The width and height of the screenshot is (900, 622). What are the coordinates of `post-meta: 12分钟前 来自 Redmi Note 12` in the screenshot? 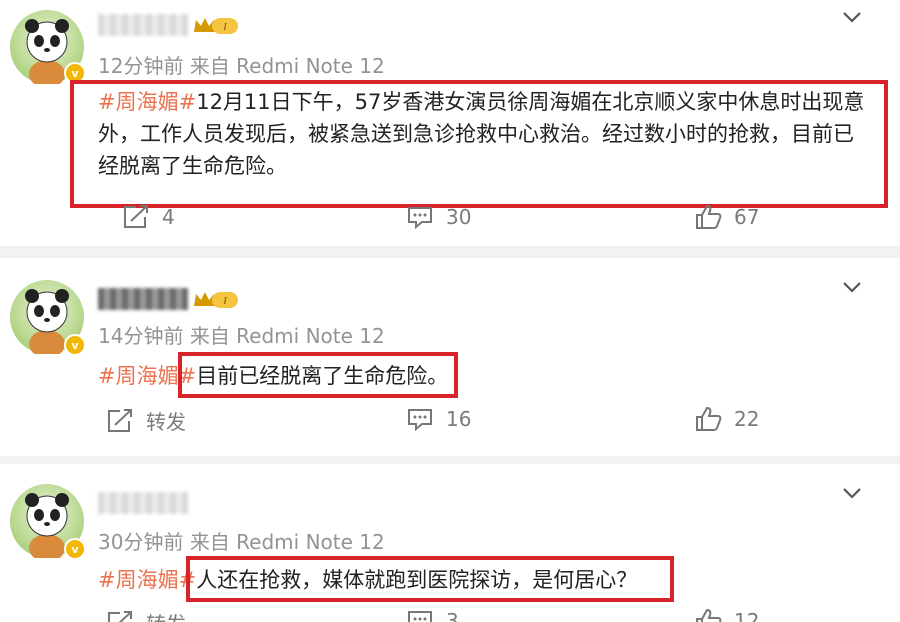 It's located at (241, 64).